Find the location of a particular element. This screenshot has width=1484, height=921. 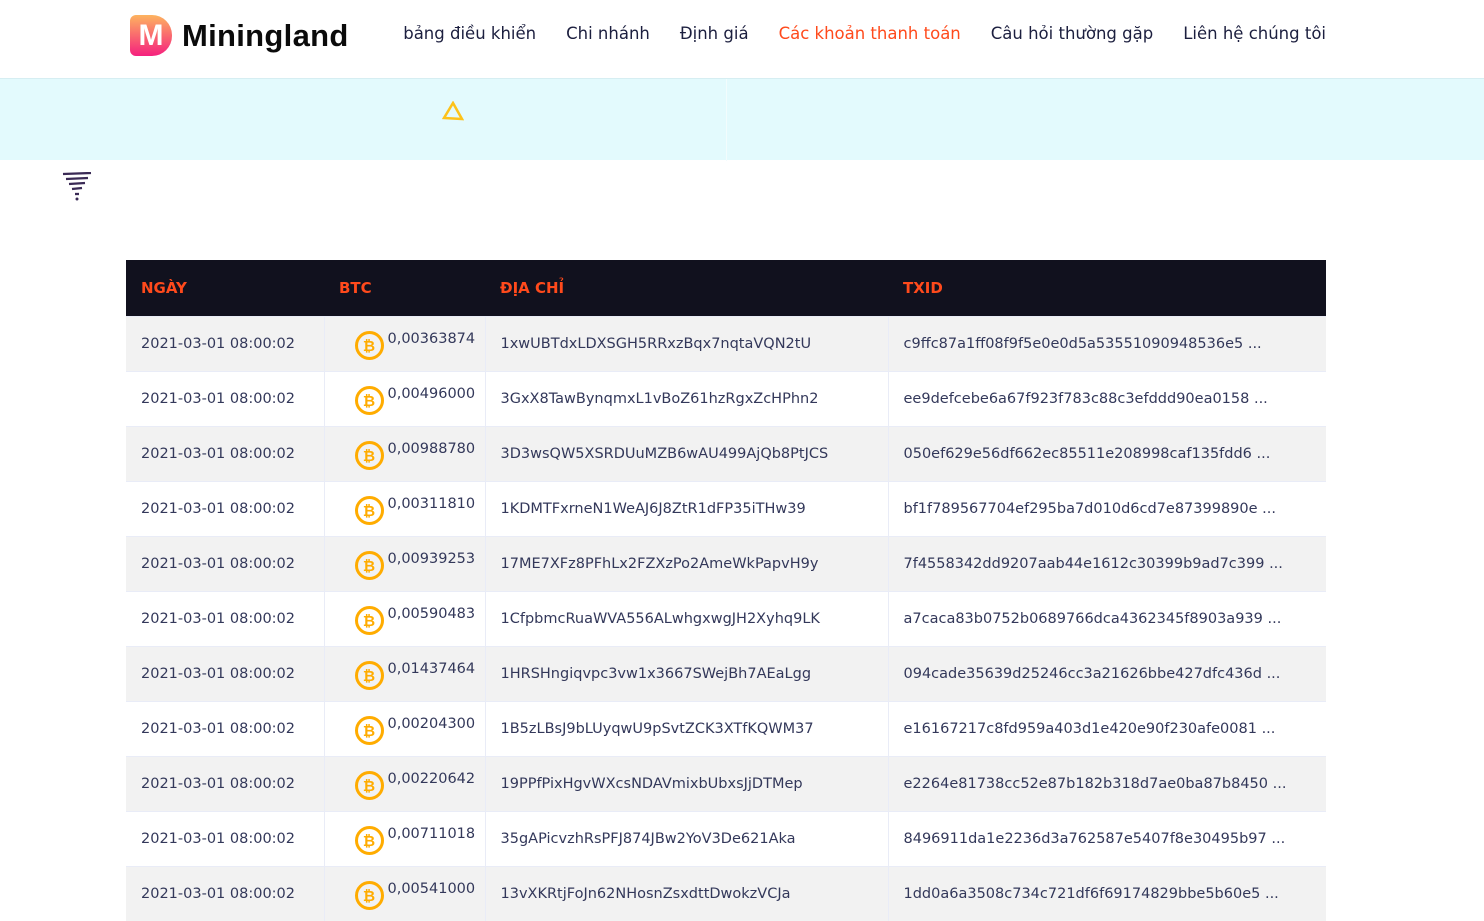

table-header-row: NGÀY BTC ĐỊA CHỈ TXID is located at coordinates (726, 288).